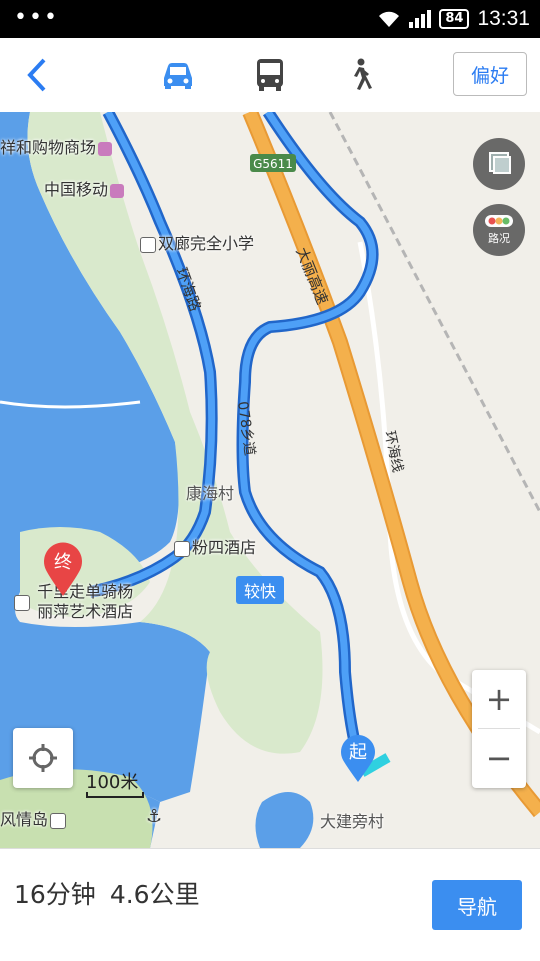 This screenshot has width=540, height=961. Describe the element at coordinates (358, 752) in the screenshot. I see `start-marker-label: 起` at that location.